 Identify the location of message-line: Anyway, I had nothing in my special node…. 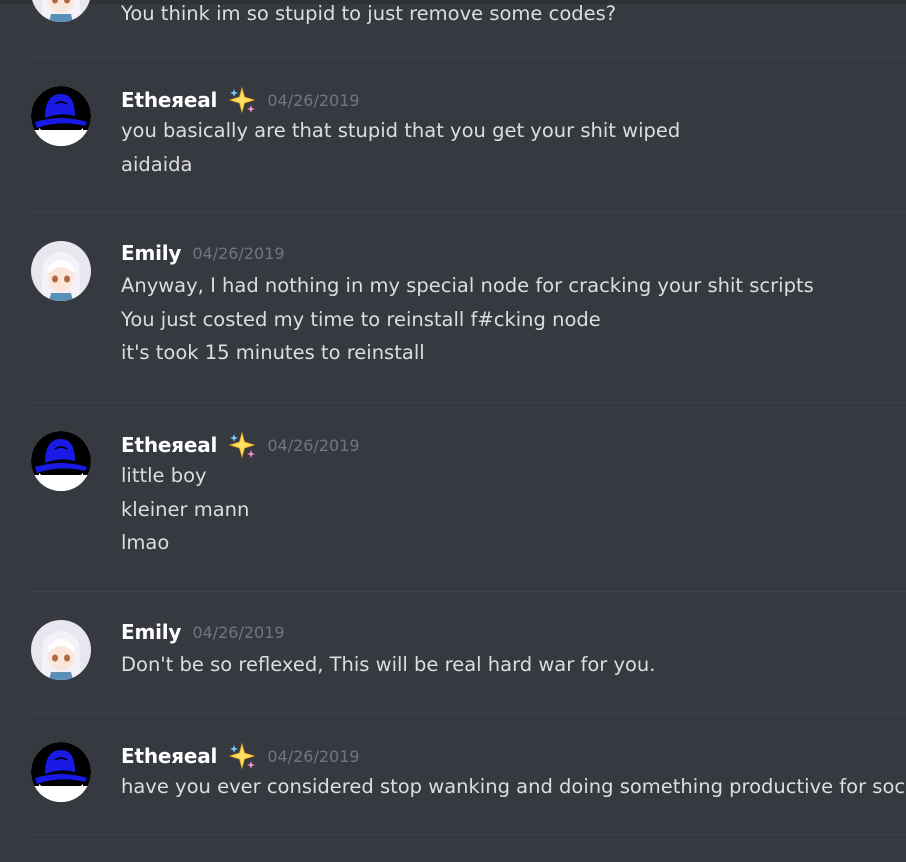
(467, 285).